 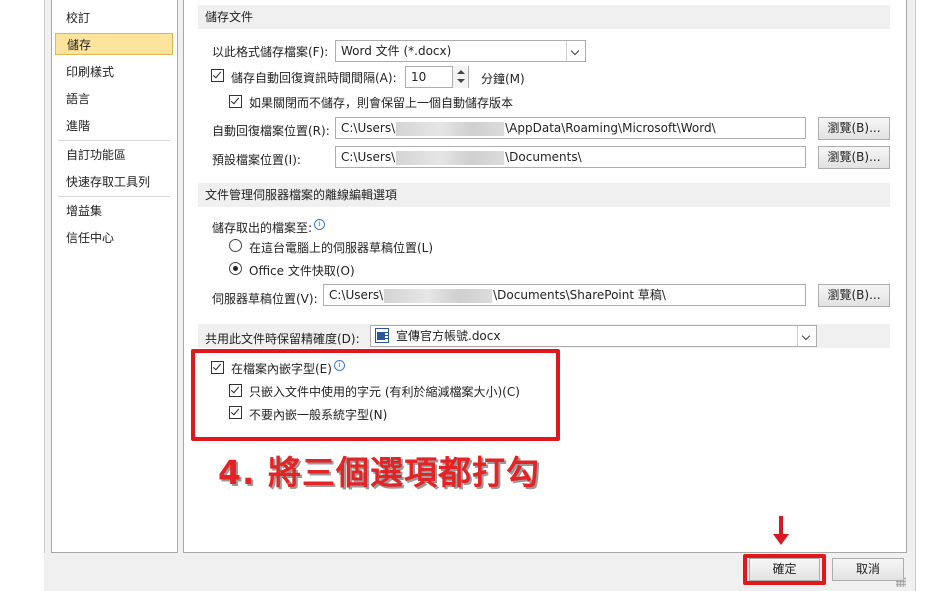 I want to click on highlight-box-embed-options, so click(x=375, y=395).